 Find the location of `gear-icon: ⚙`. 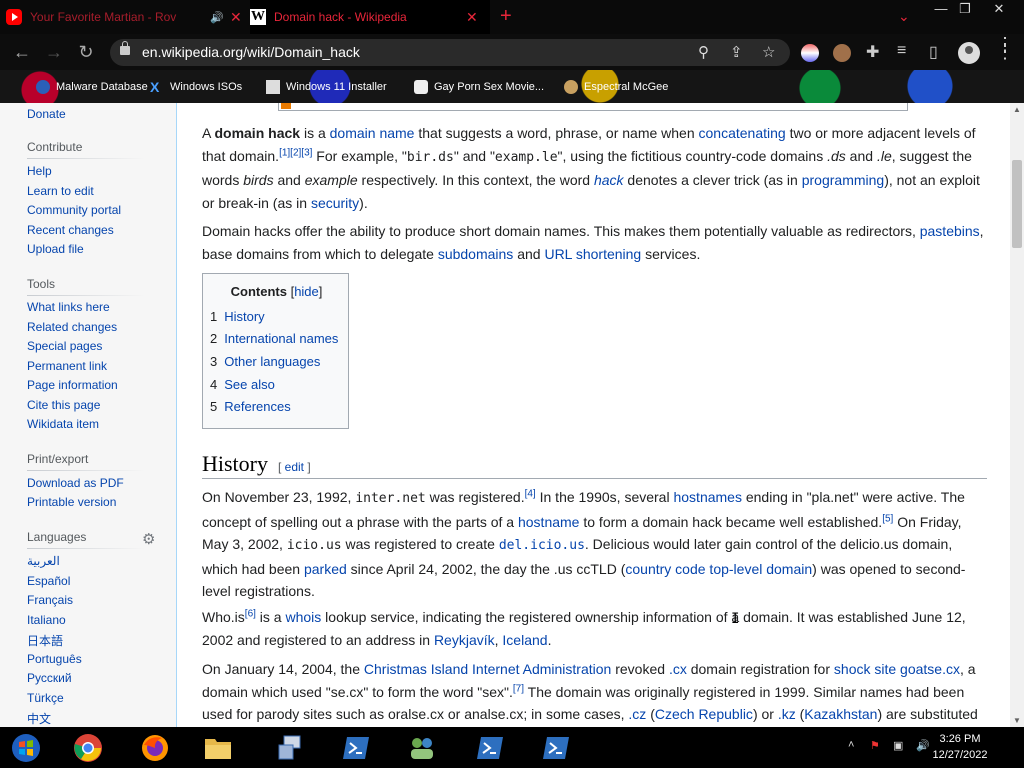

gear-icon: ⚙ is located at coordinates (148, 539).